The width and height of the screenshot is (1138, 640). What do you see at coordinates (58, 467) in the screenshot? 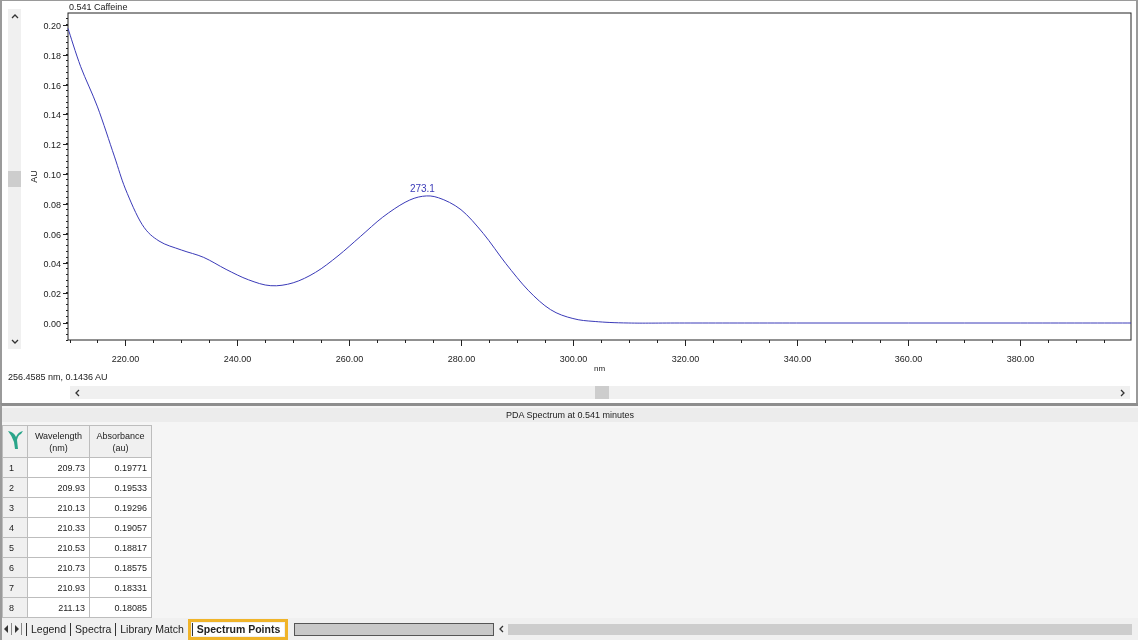
I see `table-cell: 209.73` at bounding box center [58, 467].